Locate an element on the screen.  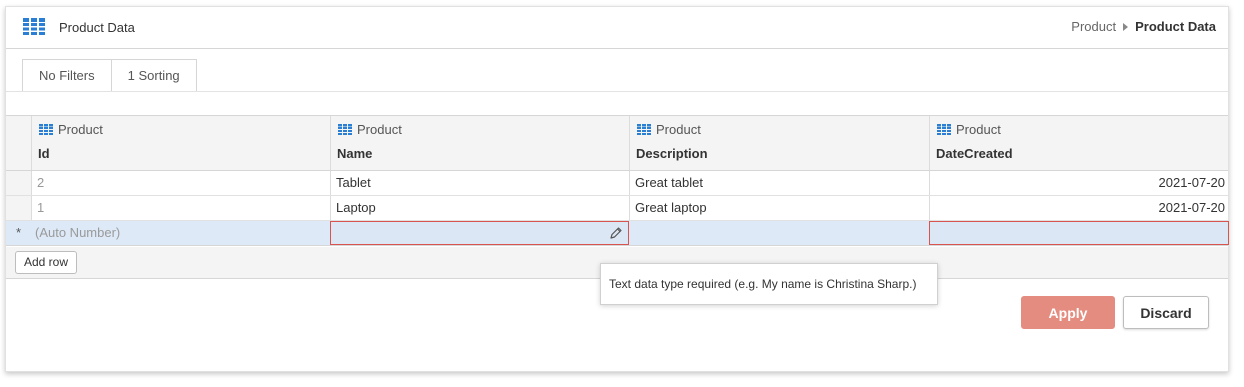
new-row: * (Auto Number) is located at coordinates (617, 233).